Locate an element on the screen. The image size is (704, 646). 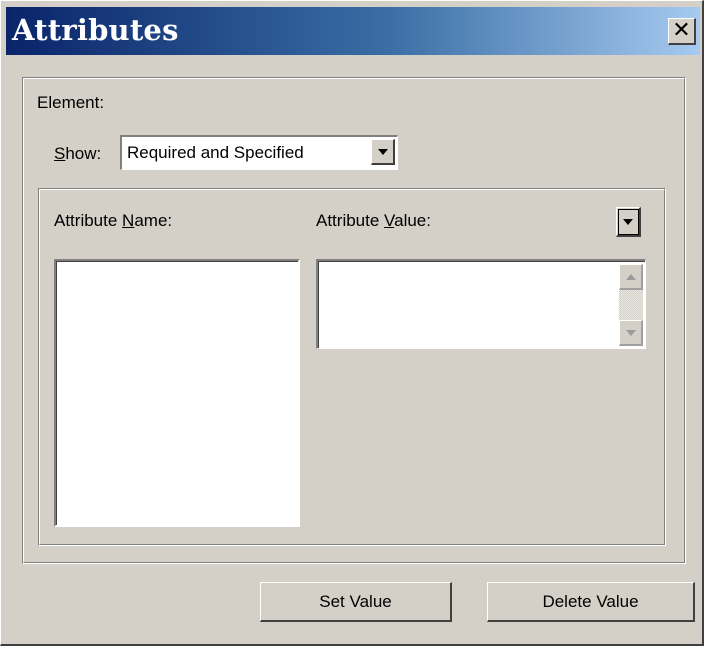
attribute-name-label-rest: ame: is located at coordinates (153, 220).